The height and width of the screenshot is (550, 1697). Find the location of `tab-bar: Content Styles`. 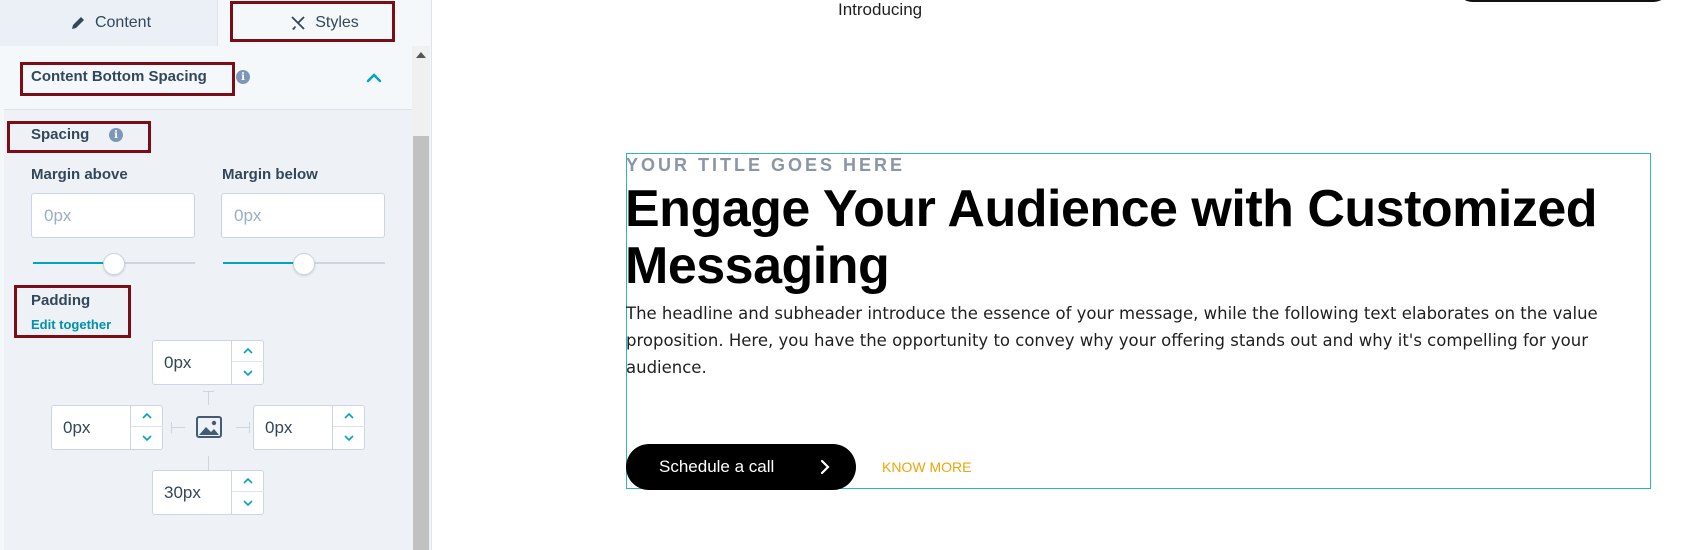

tab-bar: Content Styles is located at coordinates (216, 23).